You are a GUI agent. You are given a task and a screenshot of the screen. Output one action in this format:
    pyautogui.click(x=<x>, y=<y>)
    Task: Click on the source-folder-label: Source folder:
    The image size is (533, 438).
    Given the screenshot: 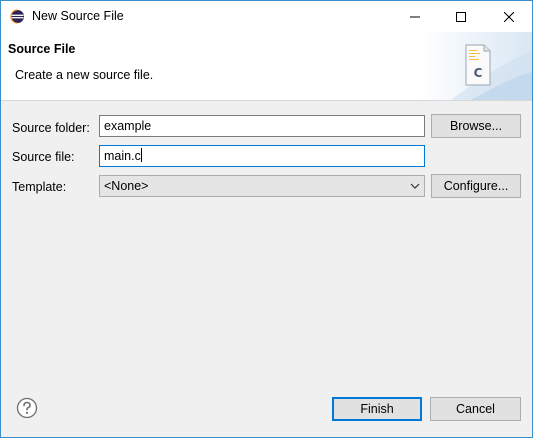 What is the action you would take?
    pyautogui.click(x=51, y=128)
    